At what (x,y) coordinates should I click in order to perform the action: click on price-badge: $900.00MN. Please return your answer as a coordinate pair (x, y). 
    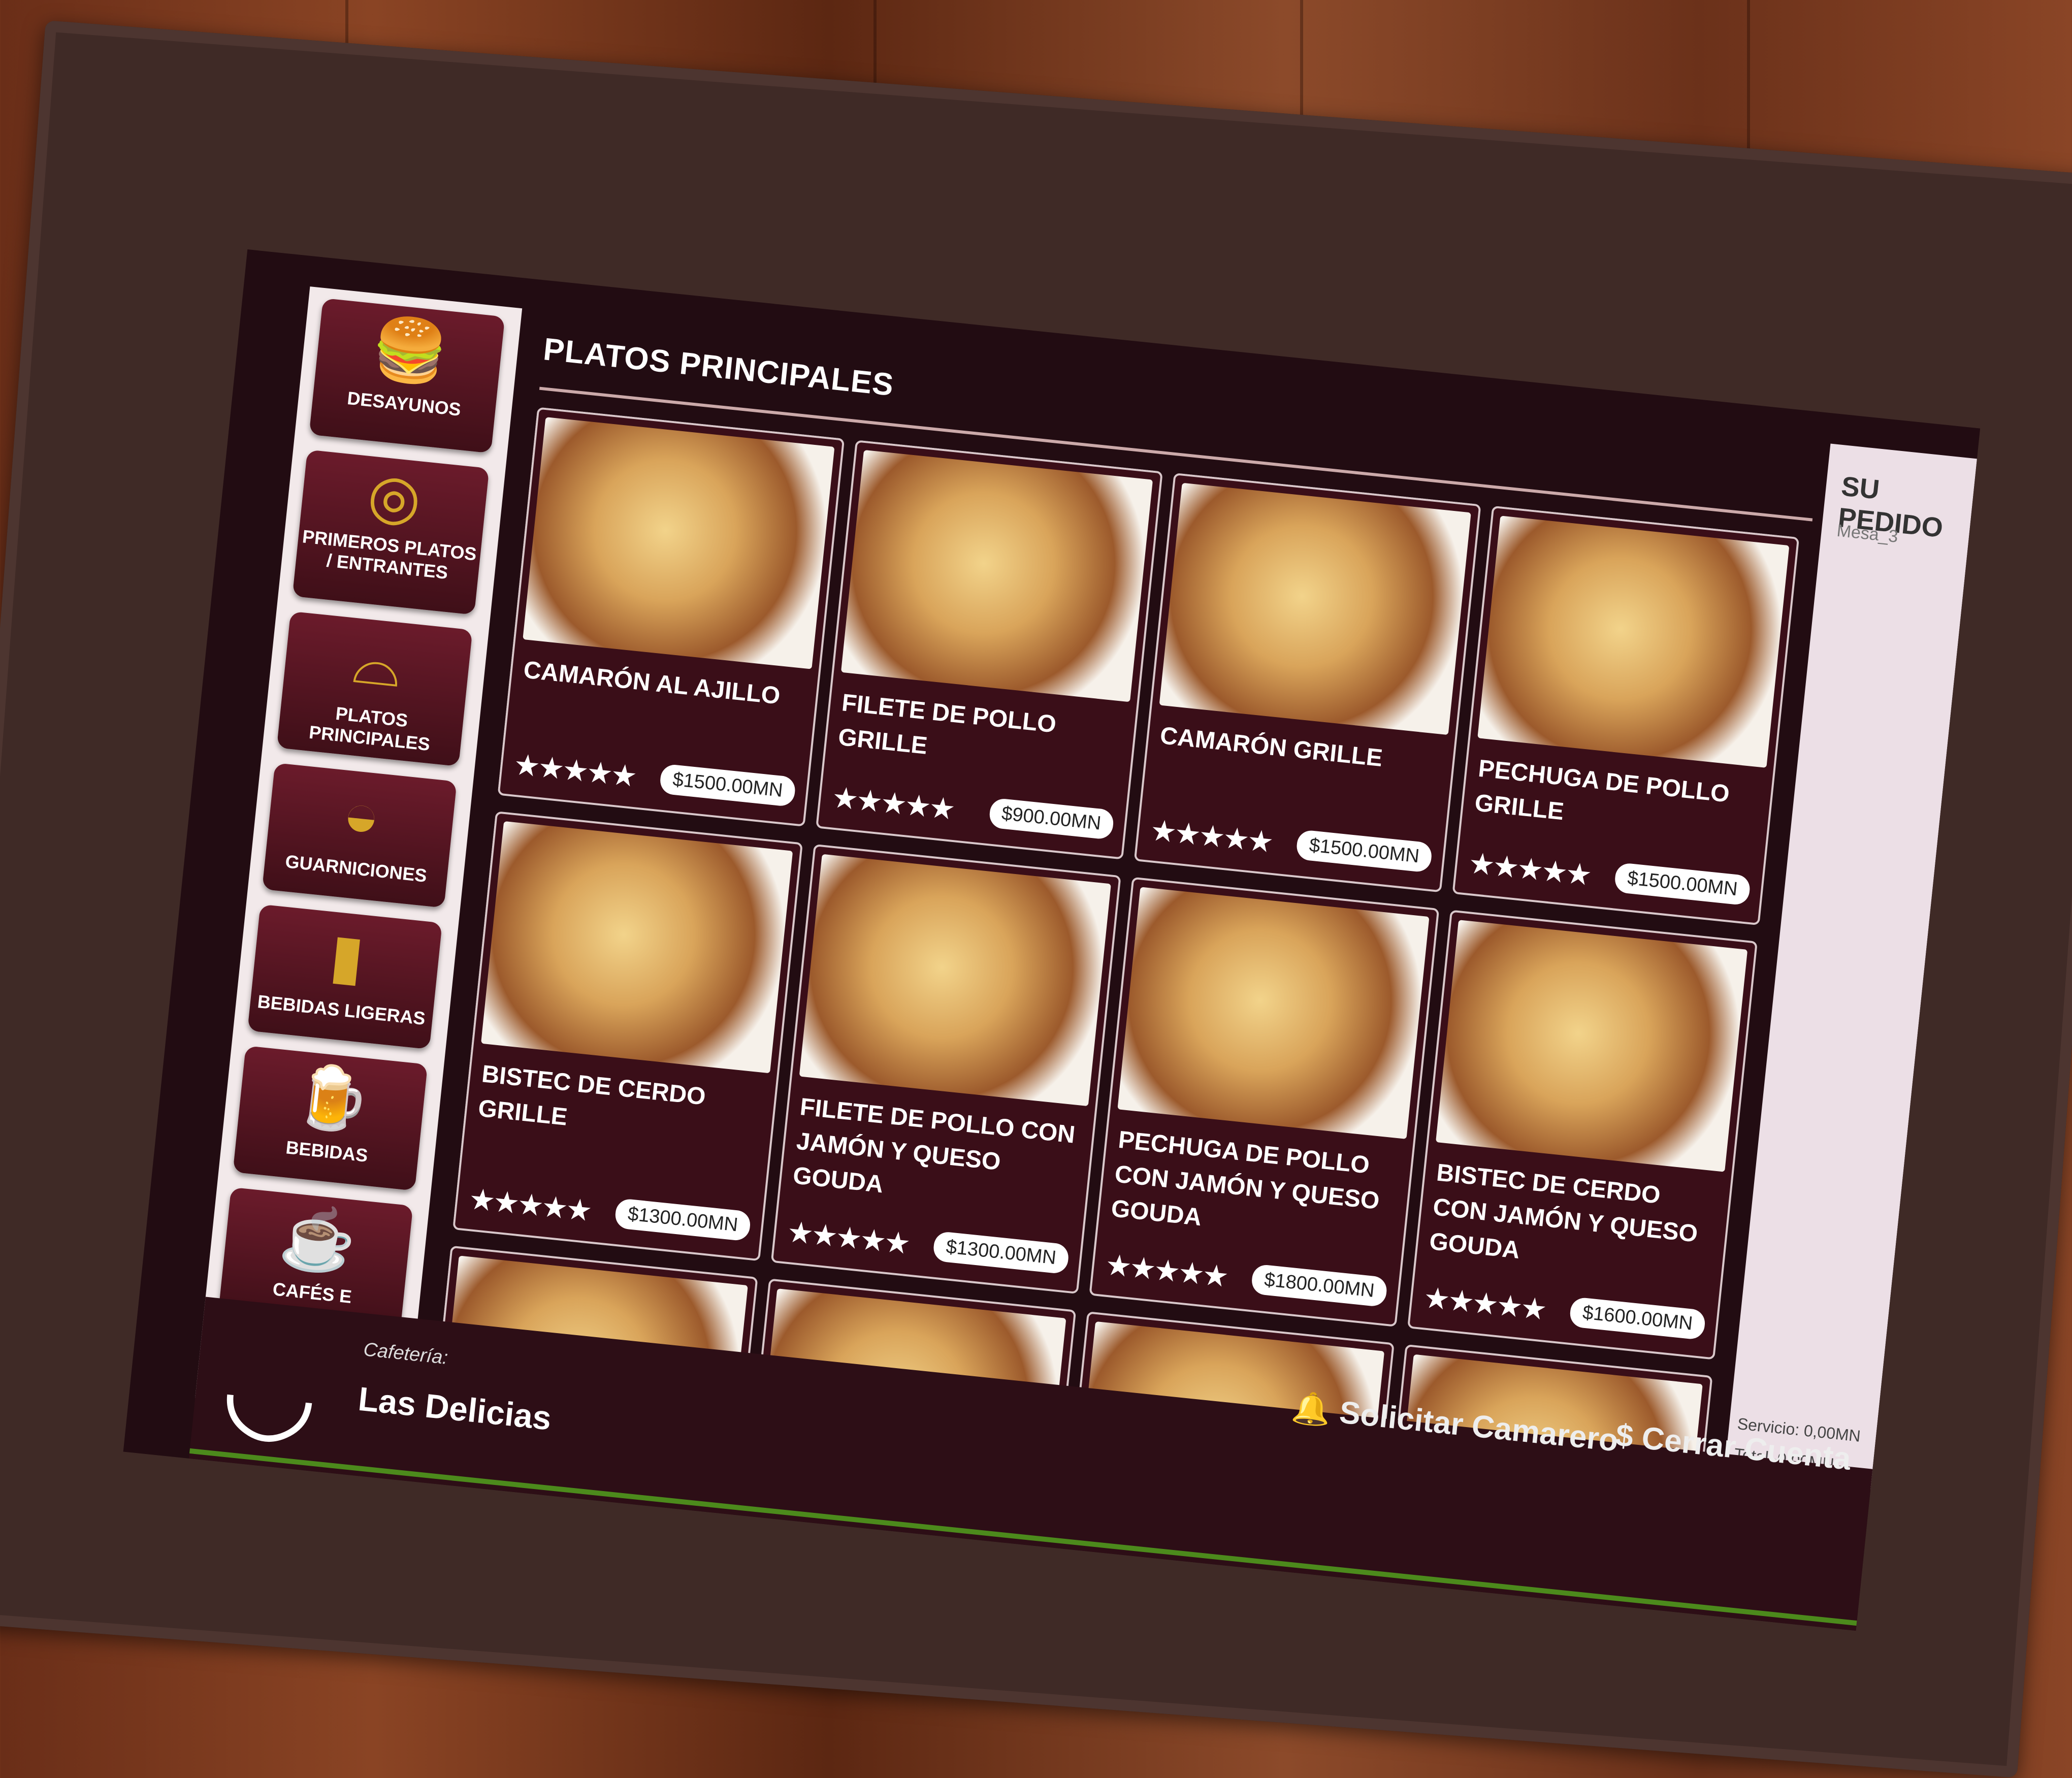
    Looking at the image, I should click on (1051, 818).